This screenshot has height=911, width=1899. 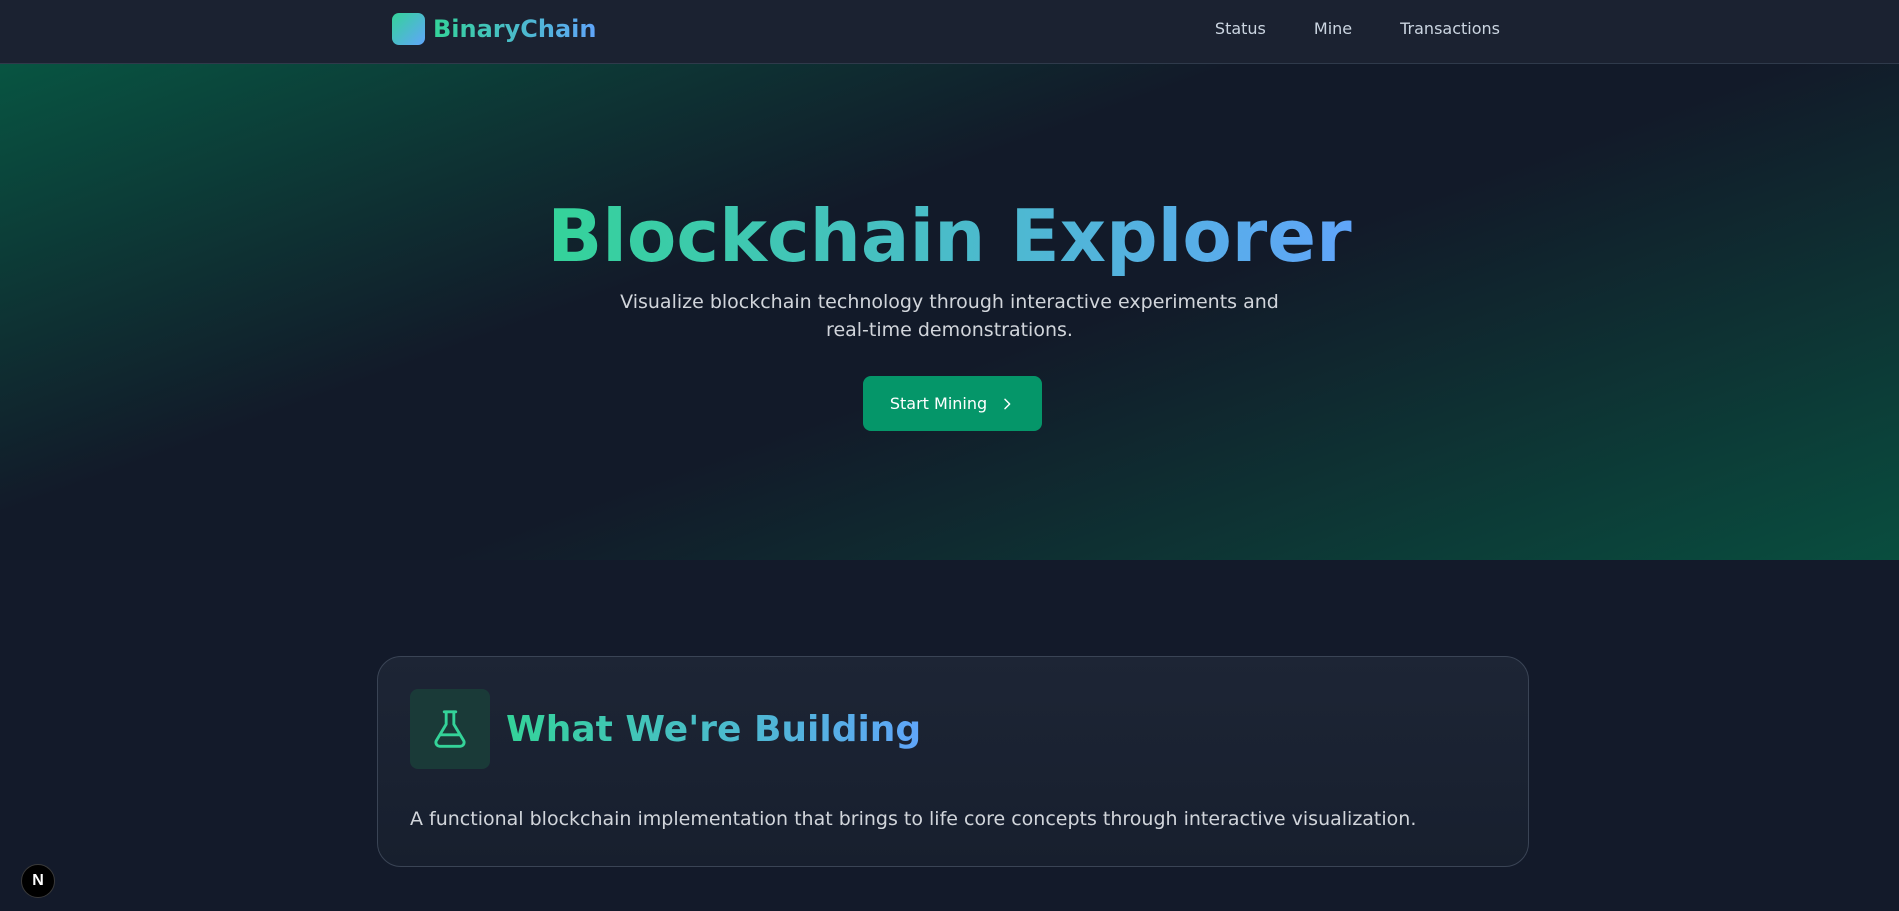 What do you see at coordinates (408, 29) in the screenshot?
I see `brand-logo-icon` at bounding box center [408, 29].